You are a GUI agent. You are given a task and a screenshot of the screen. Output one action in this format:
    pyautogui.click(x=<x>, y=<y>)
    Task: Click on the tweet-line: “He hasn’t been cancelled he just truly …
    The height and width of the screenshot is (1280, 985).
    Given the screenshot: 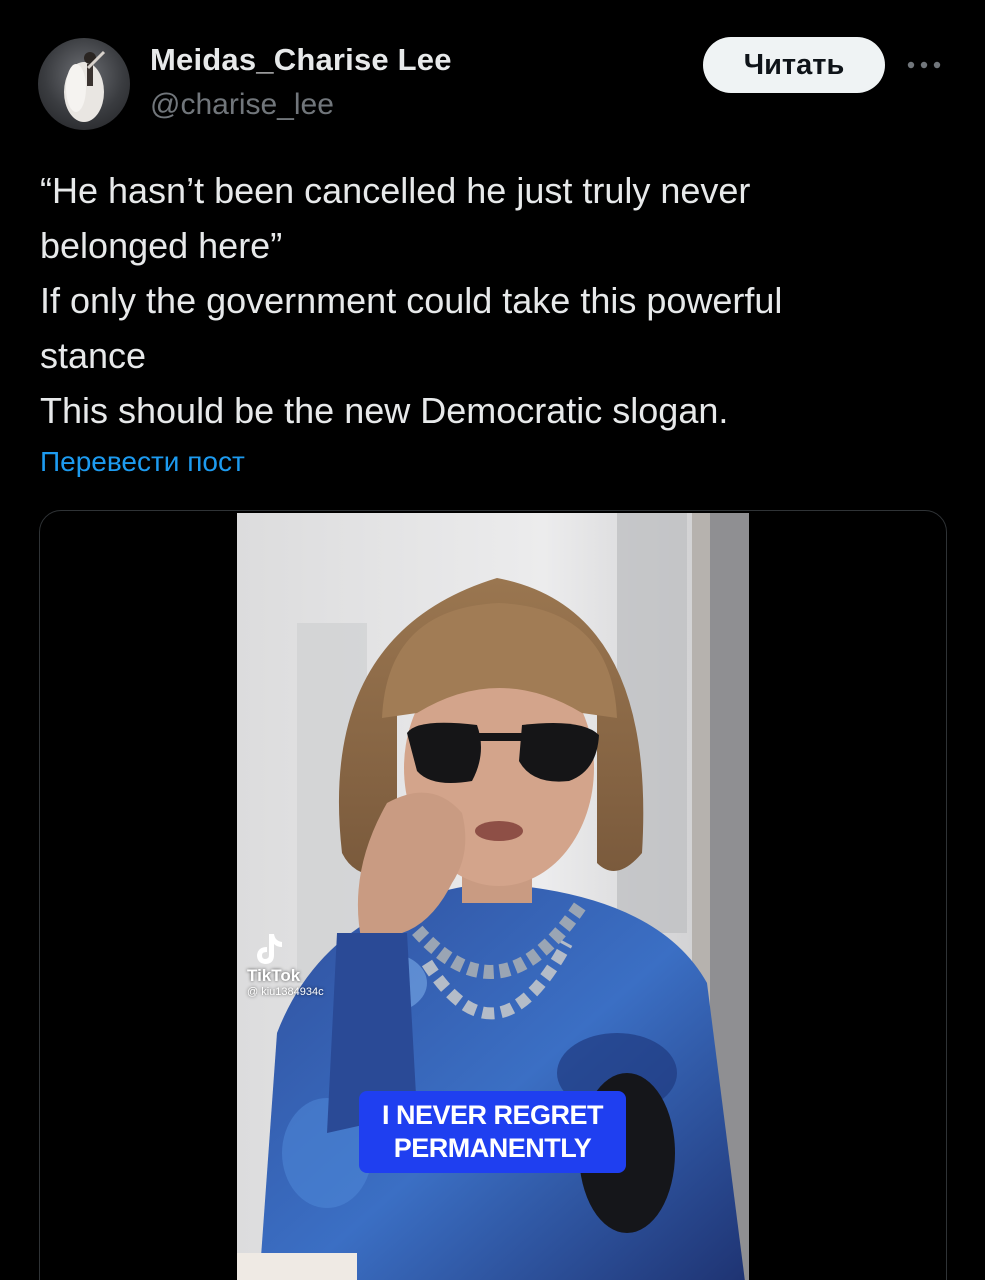 What is the action you would take?
    pyautogui.click(x=395, y=190)
    